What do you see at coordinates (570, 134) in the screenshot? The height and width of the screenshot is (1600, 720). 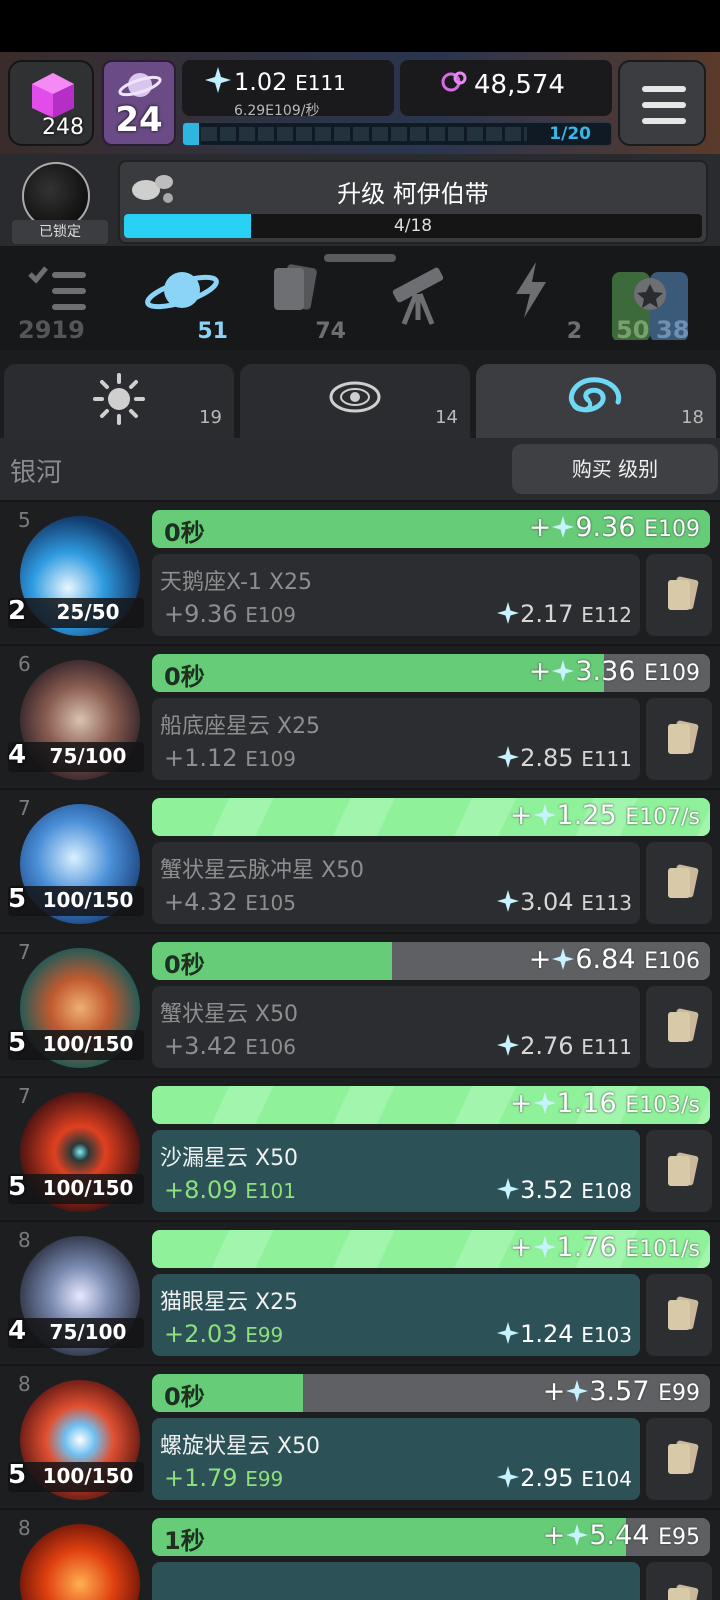 I see `level-progress-label: 1/20` at bounding box center [570, 134].